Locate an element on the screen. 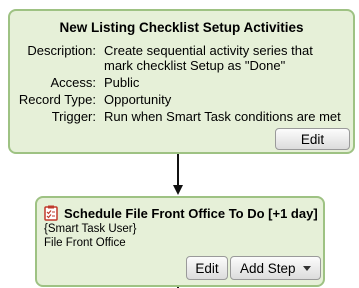 Image resolution: width=359 pixels, height=288 pixels. checklist-icon is located at coordinates (51, 213).